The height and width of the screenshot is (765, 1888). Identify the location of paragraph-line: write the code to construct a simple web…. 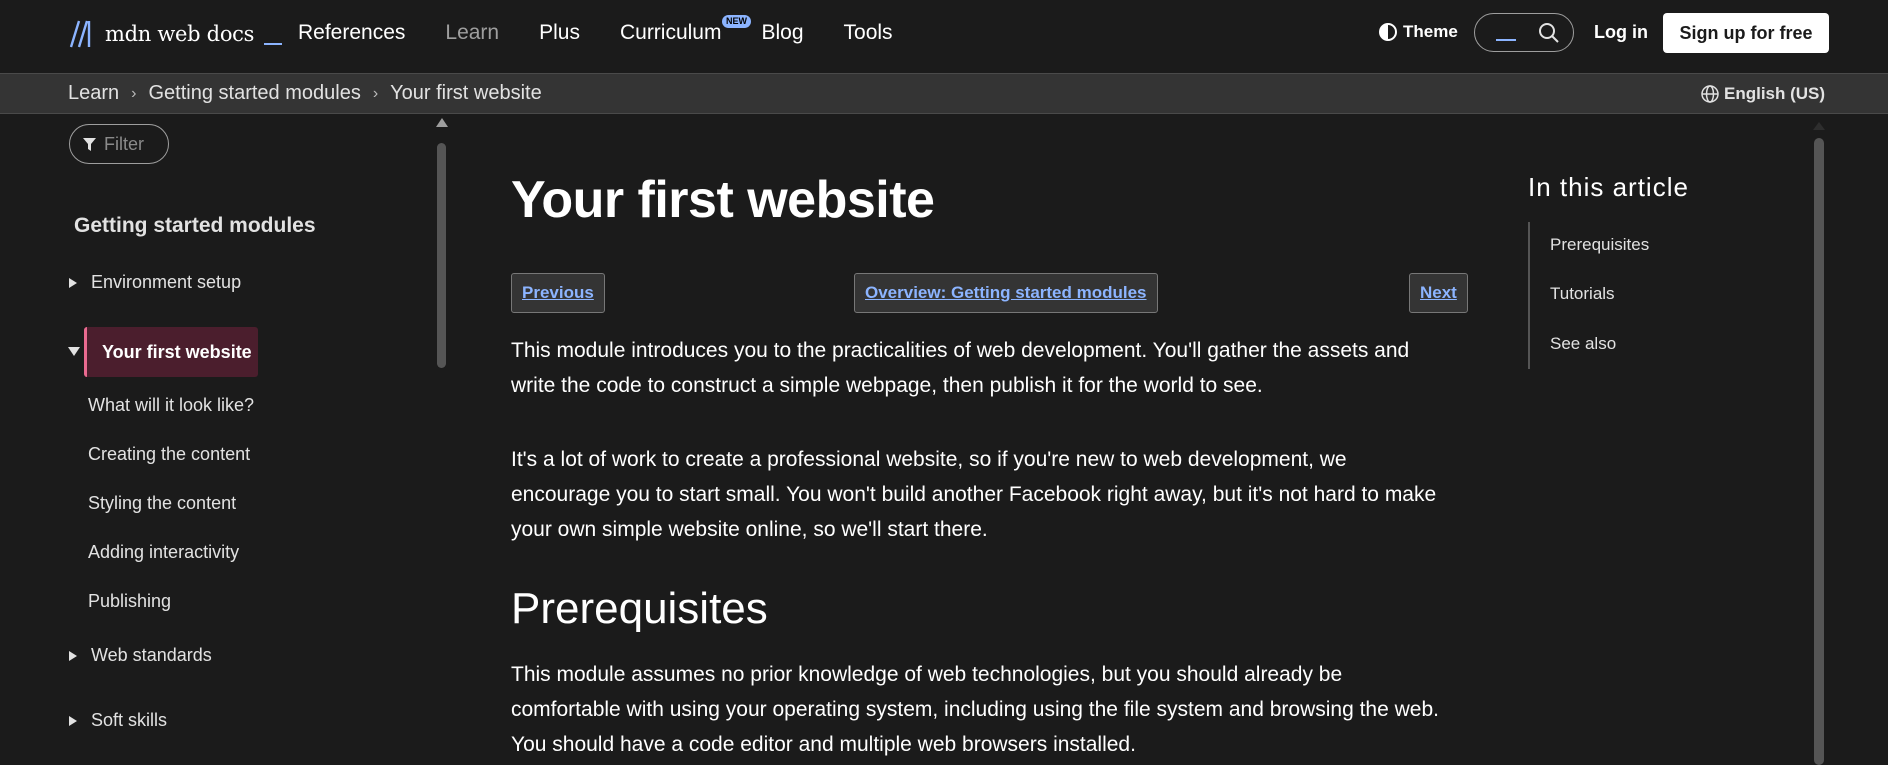
(887, 385).